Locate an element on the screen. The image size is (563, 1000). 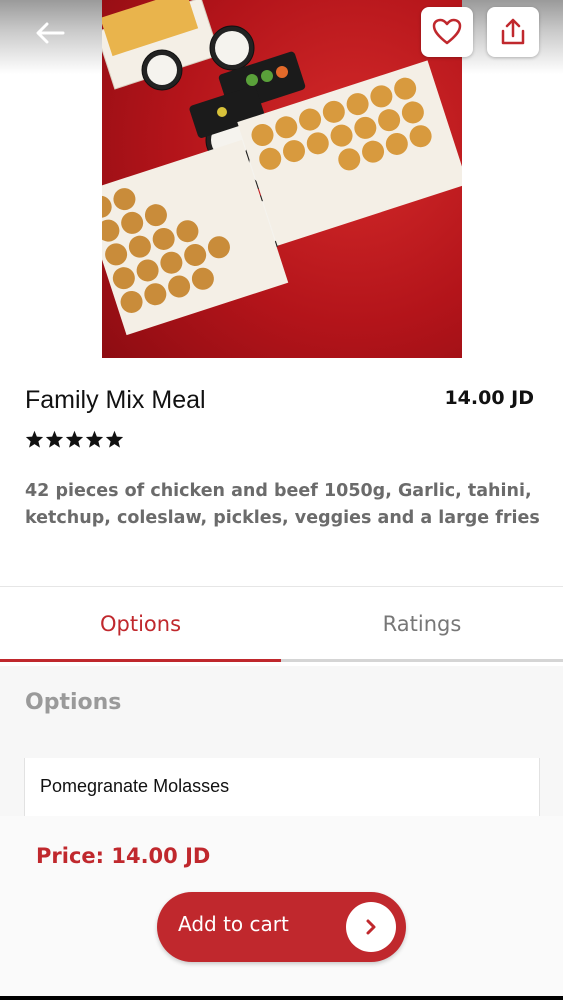
share-button is located at coordinates (513, 32).